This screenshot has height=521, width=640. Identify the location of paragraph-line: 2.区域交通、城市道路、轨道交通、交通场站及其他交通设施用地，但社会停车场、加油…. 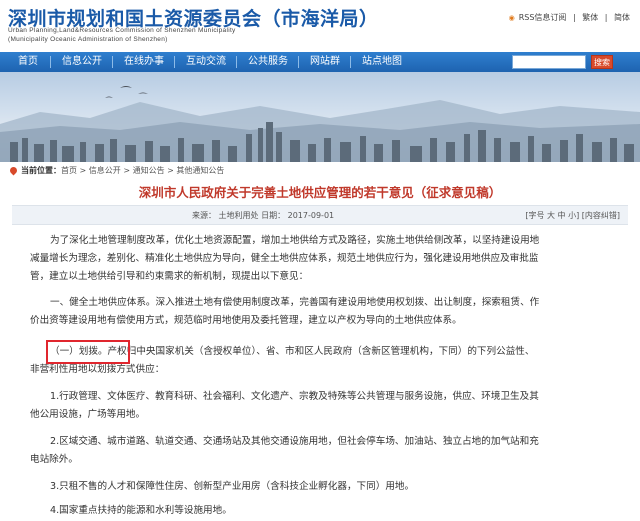
(294, 441).